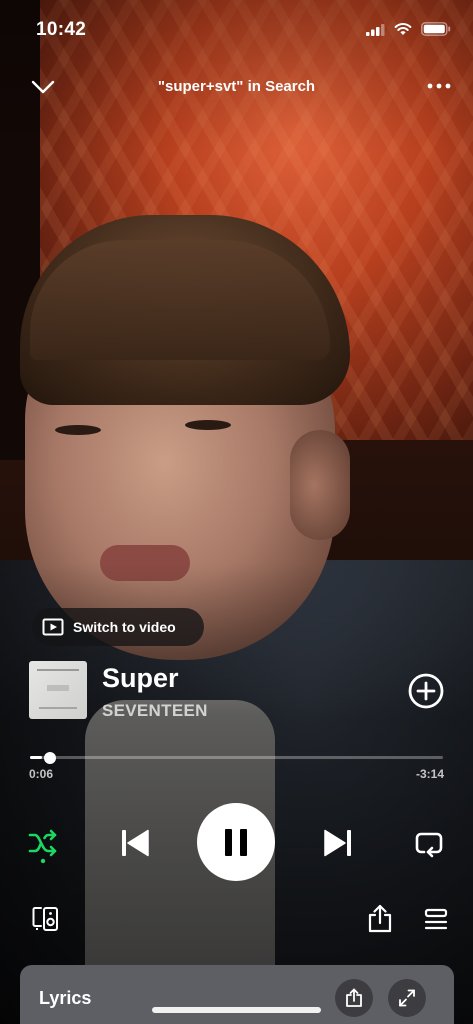 The image size is (473, 1024). What do you see at coordinates (50, 758) in the screenshot?
I see `progress-knob` at bounding box center [50, 758].